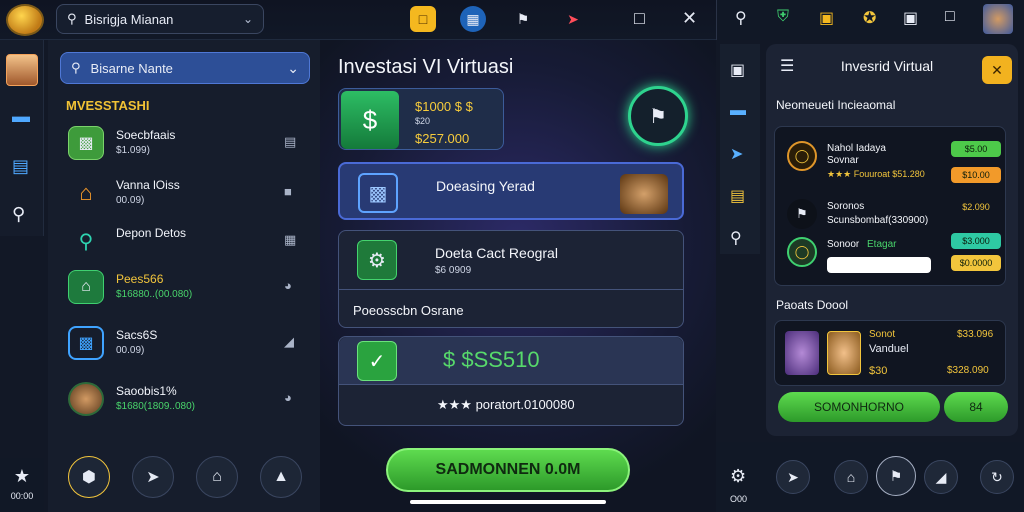 The image size is (1024, 512). What do you see at coordinates (491, 359) in the screenshot?
I see `total-value: $ $SS510` at bounding box center [491, 359].